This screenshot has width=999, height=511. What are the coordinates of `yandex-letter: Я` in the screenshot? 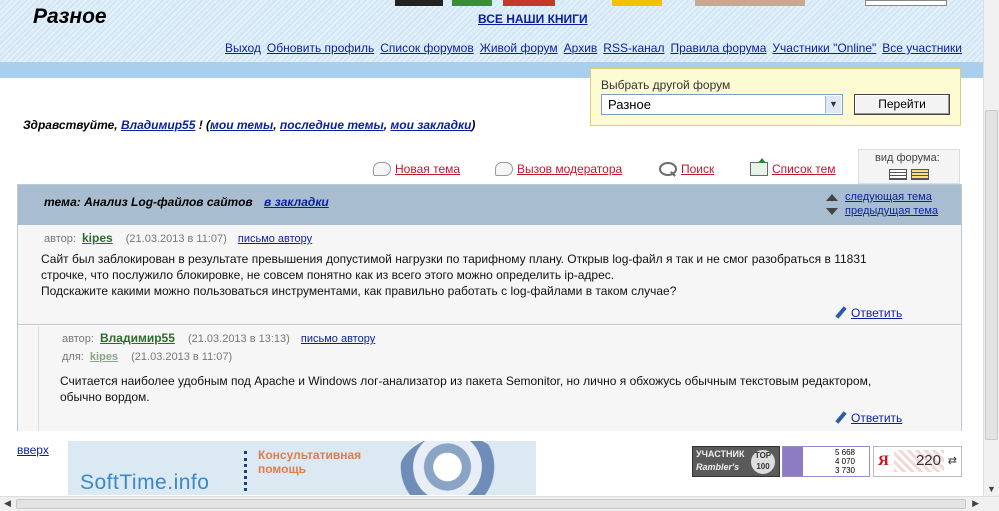 It's located at (883, 461).